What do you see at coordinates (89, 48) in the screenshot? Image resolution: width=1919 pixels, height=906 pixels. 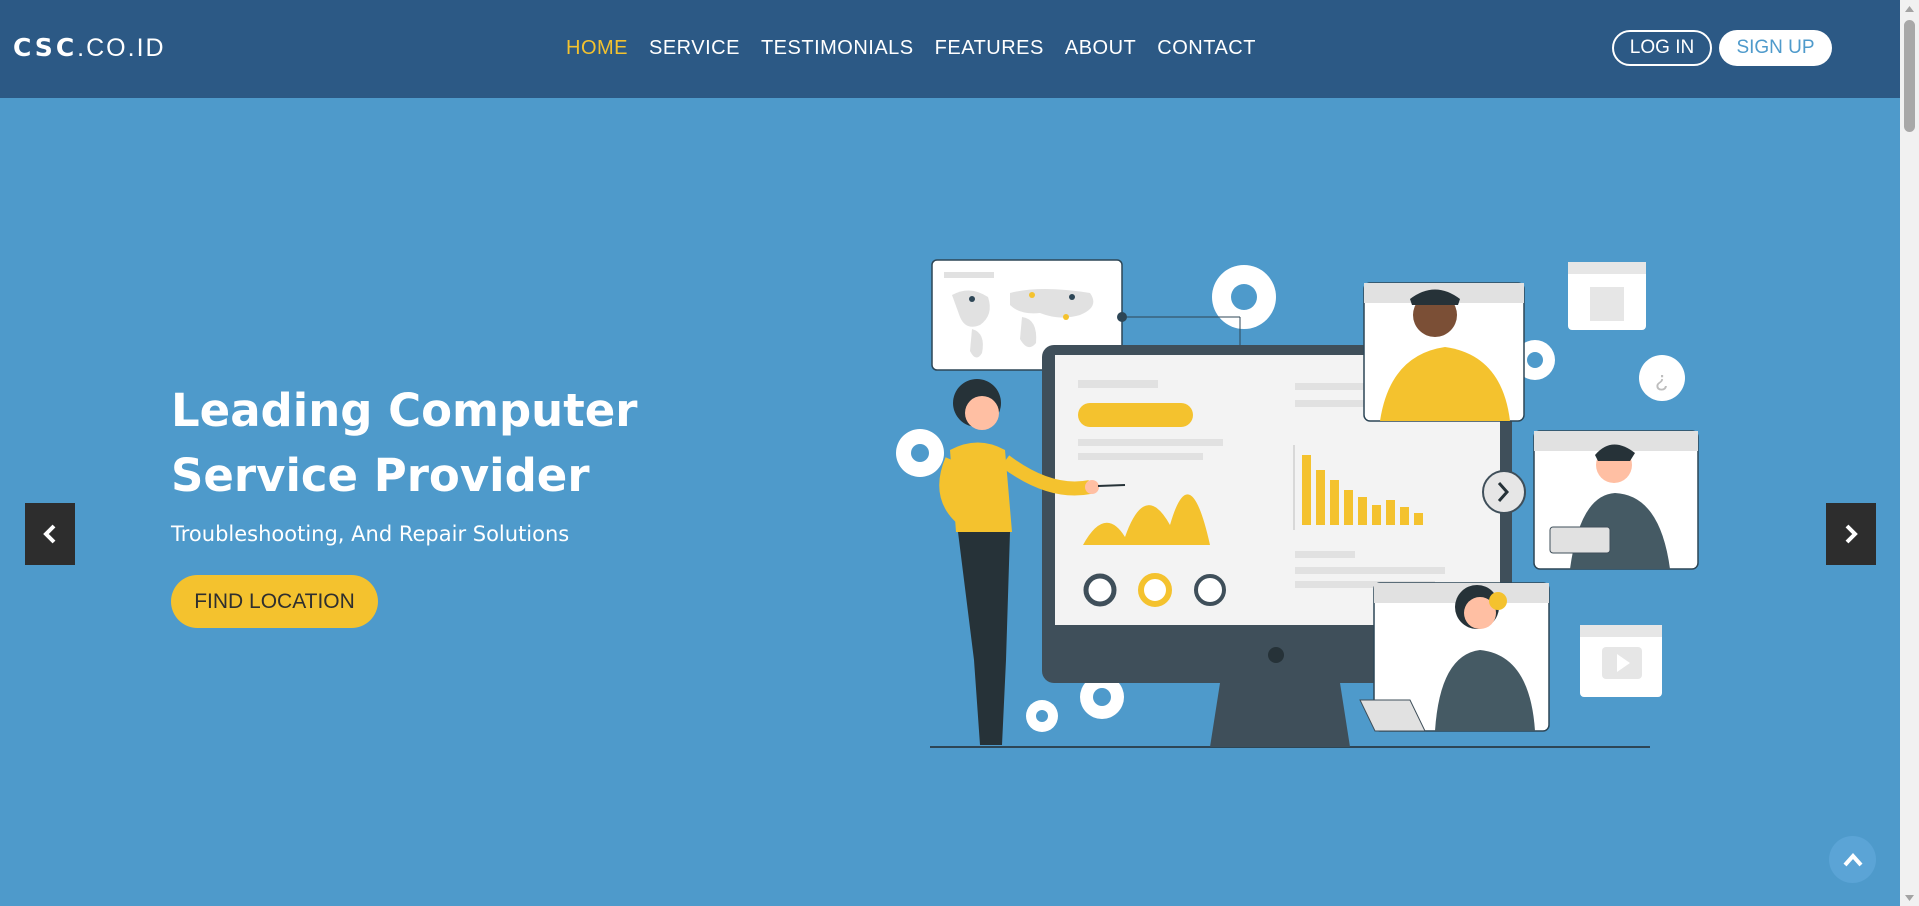 I see `brand-logo: CSC.CO.ID` at bounding box center [89, 48].